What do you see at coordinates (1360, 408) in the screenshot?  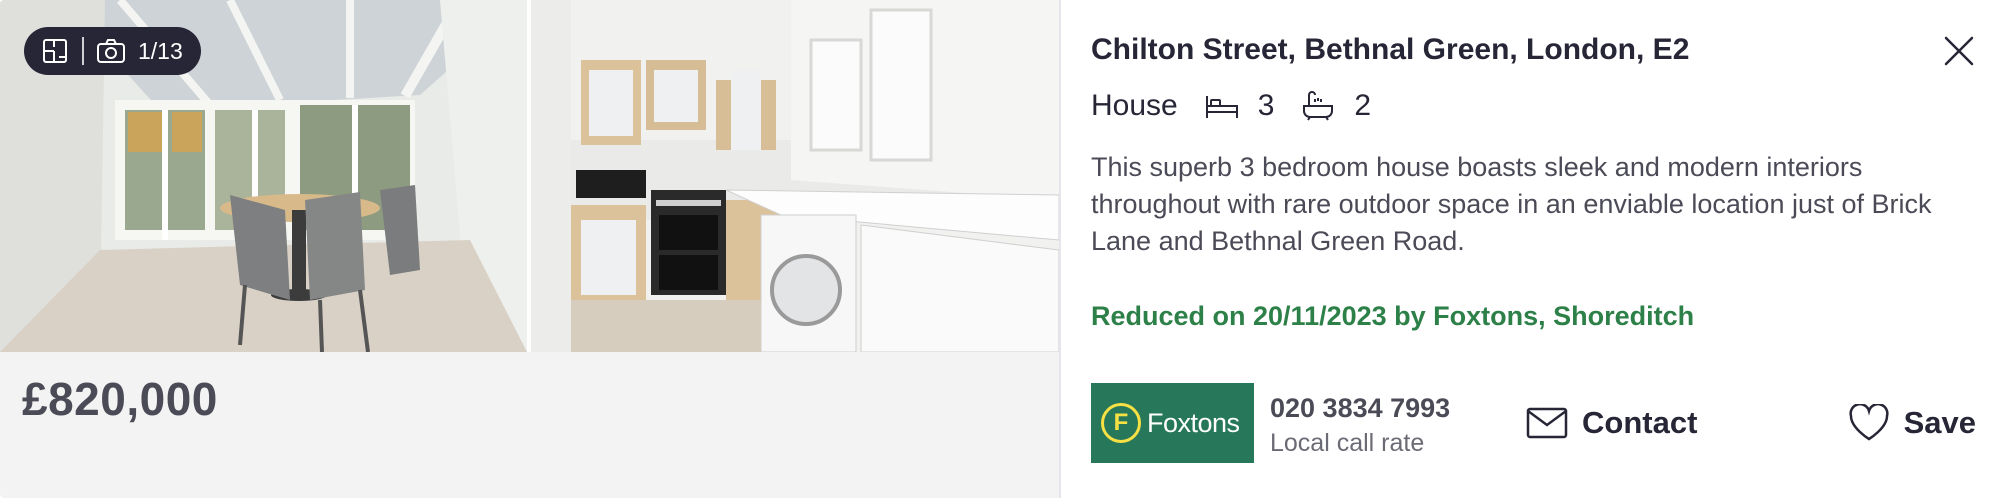 I see `agent-phone: 020 3834 7993` at bounding box center [1360, 408].